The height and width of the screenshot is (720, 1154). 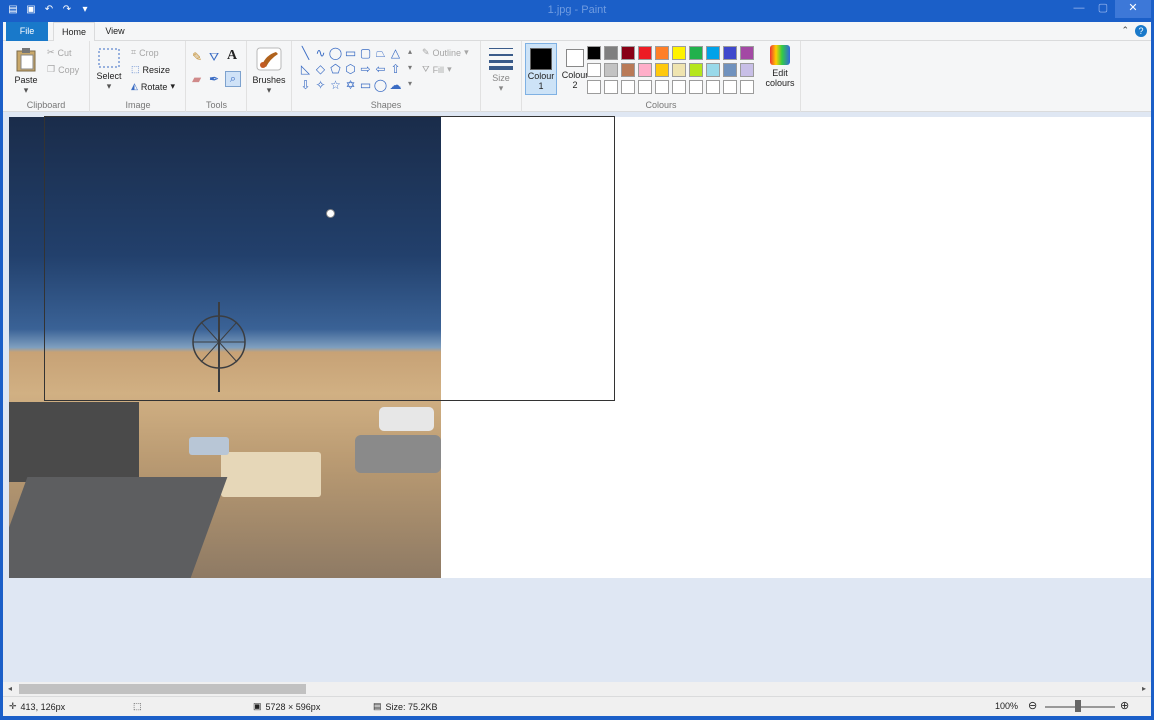 I want to click on rectangle-shape-icon: ▭, so click(x=350, y=53).